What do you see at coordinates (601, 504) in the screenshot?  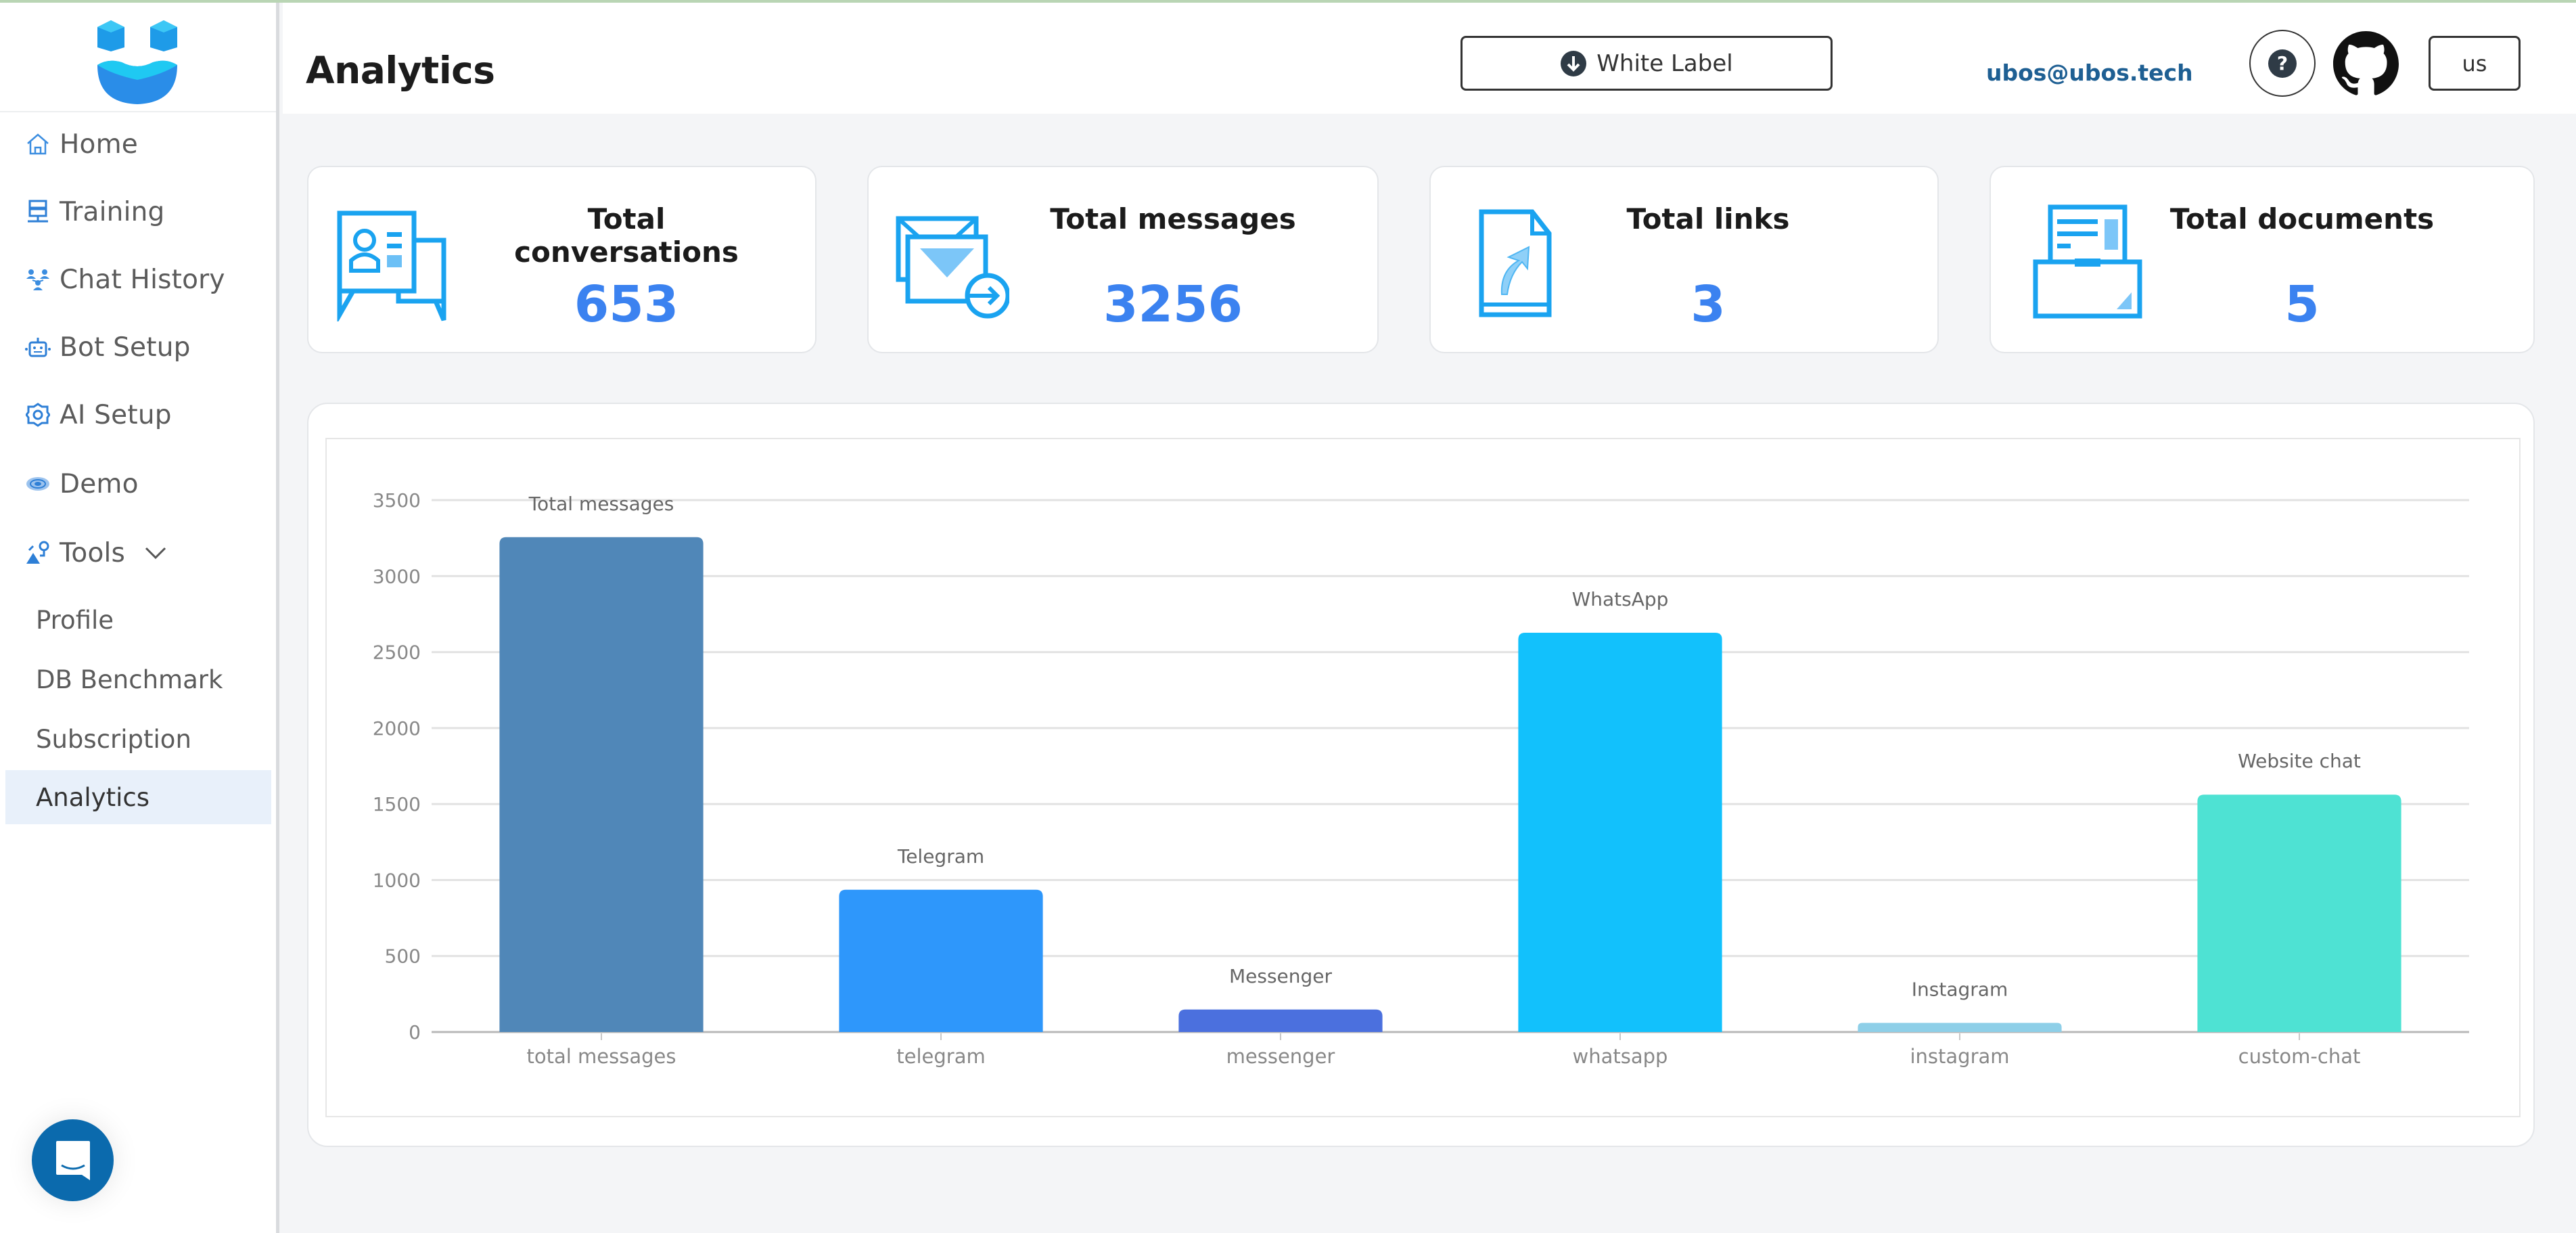 I see `bar-data-label: Total messages` at bounding box center [601, 504].